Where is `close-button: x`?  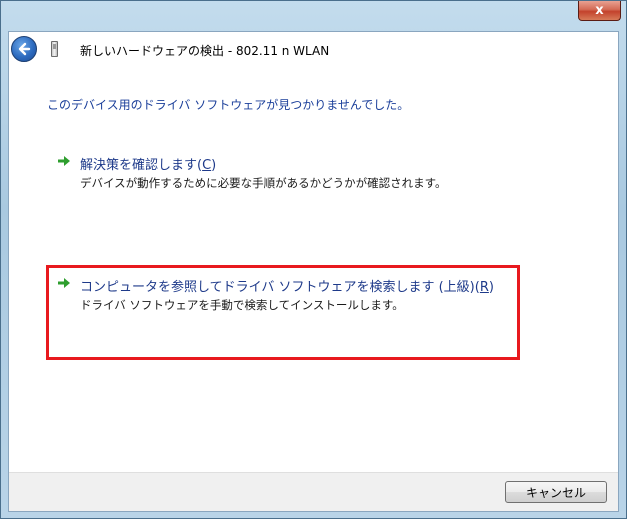 close-button: x is located at coordinates (599, 11).